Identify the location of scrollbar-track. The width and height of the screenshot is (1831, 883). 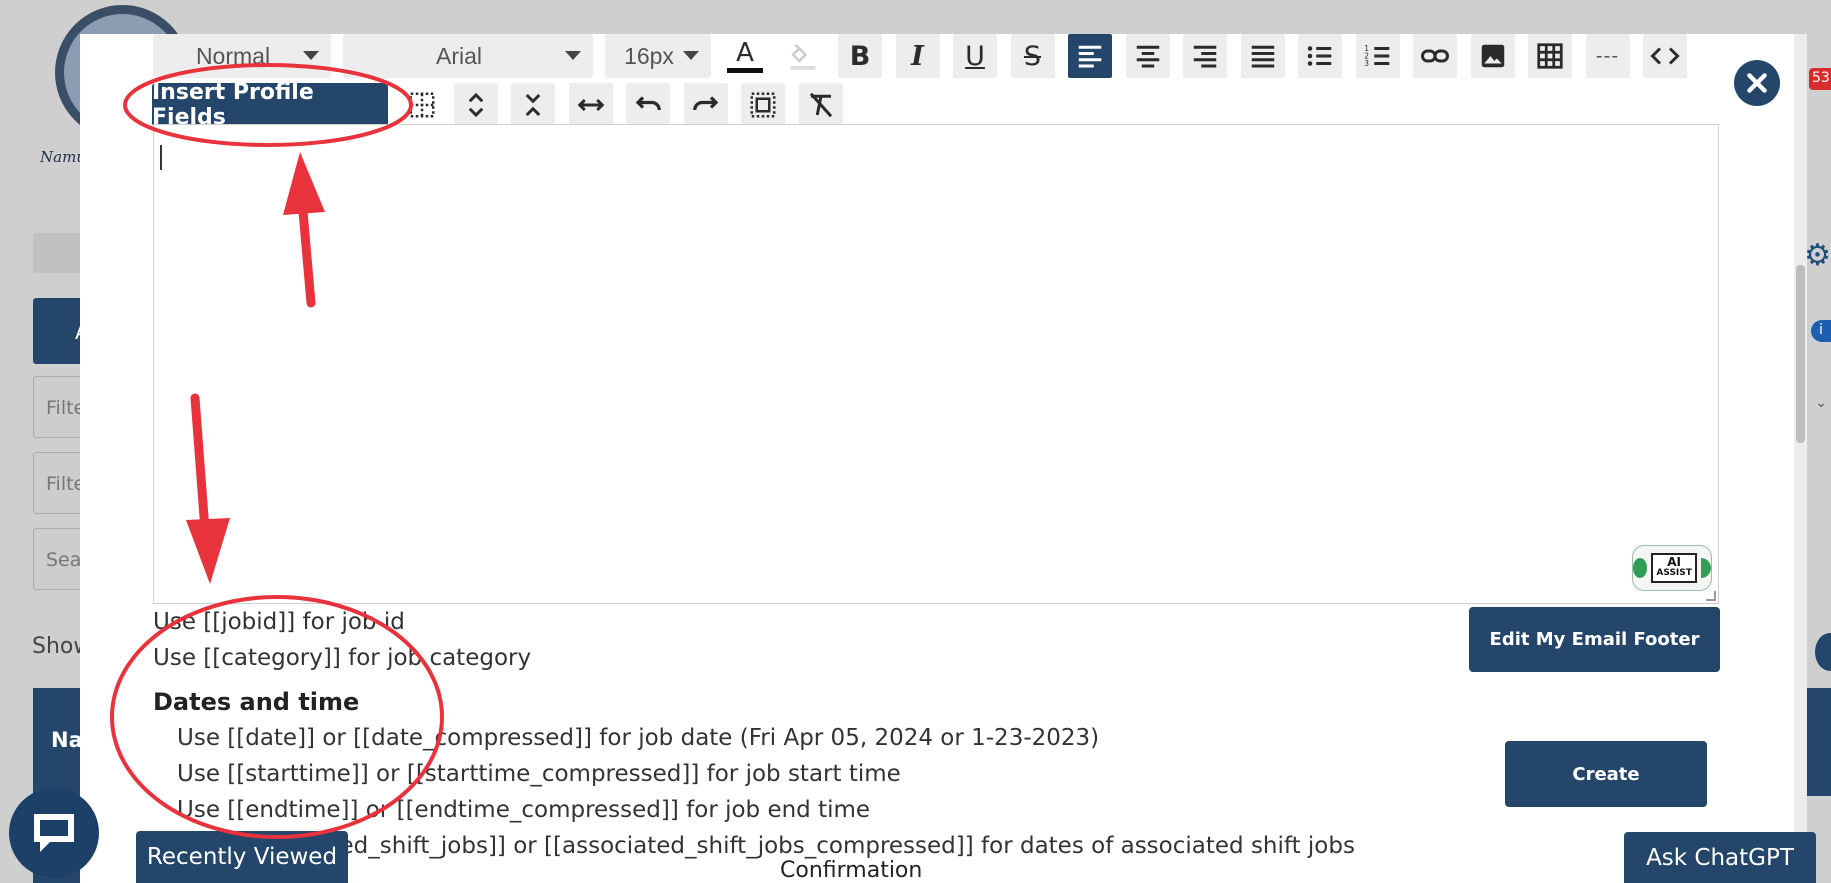
(1800, 458).